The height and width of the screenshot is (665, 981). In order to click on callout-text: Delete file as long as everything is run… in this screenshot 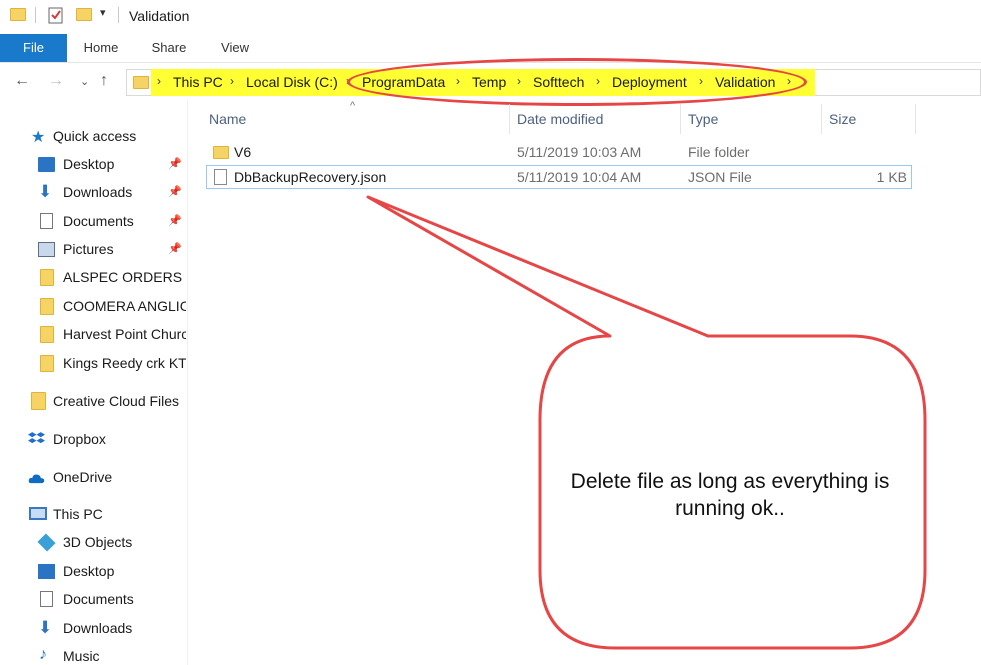, I will do `click(730, 495)`.